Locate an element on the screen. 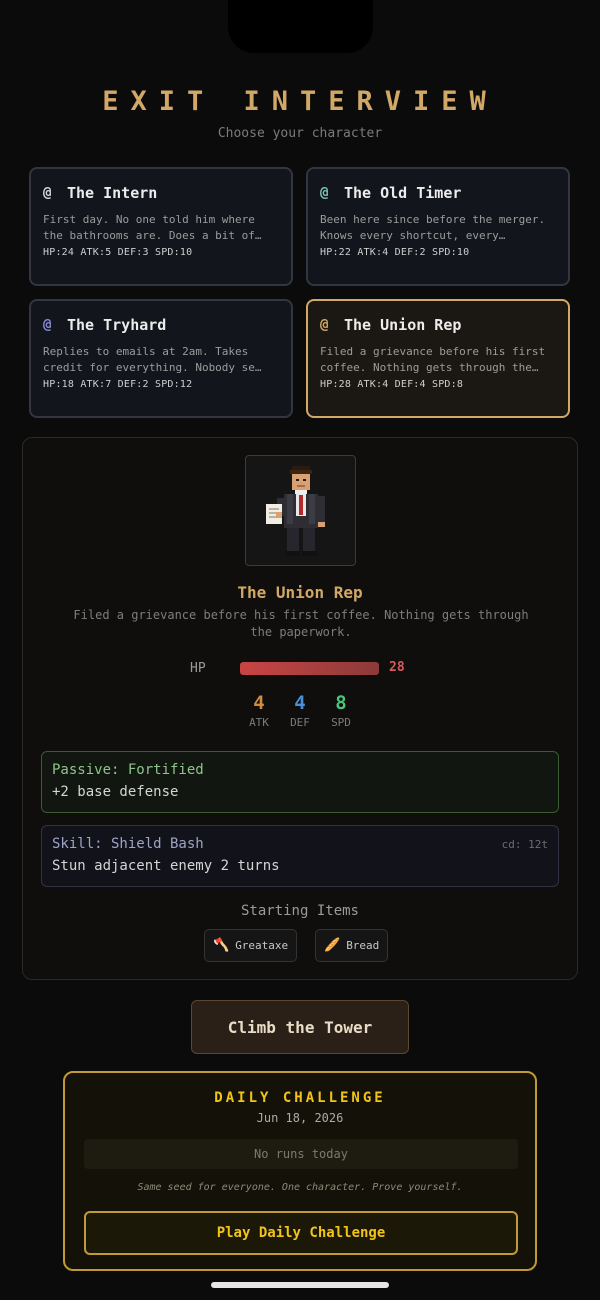 The height and width of the screenshot is (1300, 600). passive-title: Passive: Fortified is located at coordinates (128, 770).